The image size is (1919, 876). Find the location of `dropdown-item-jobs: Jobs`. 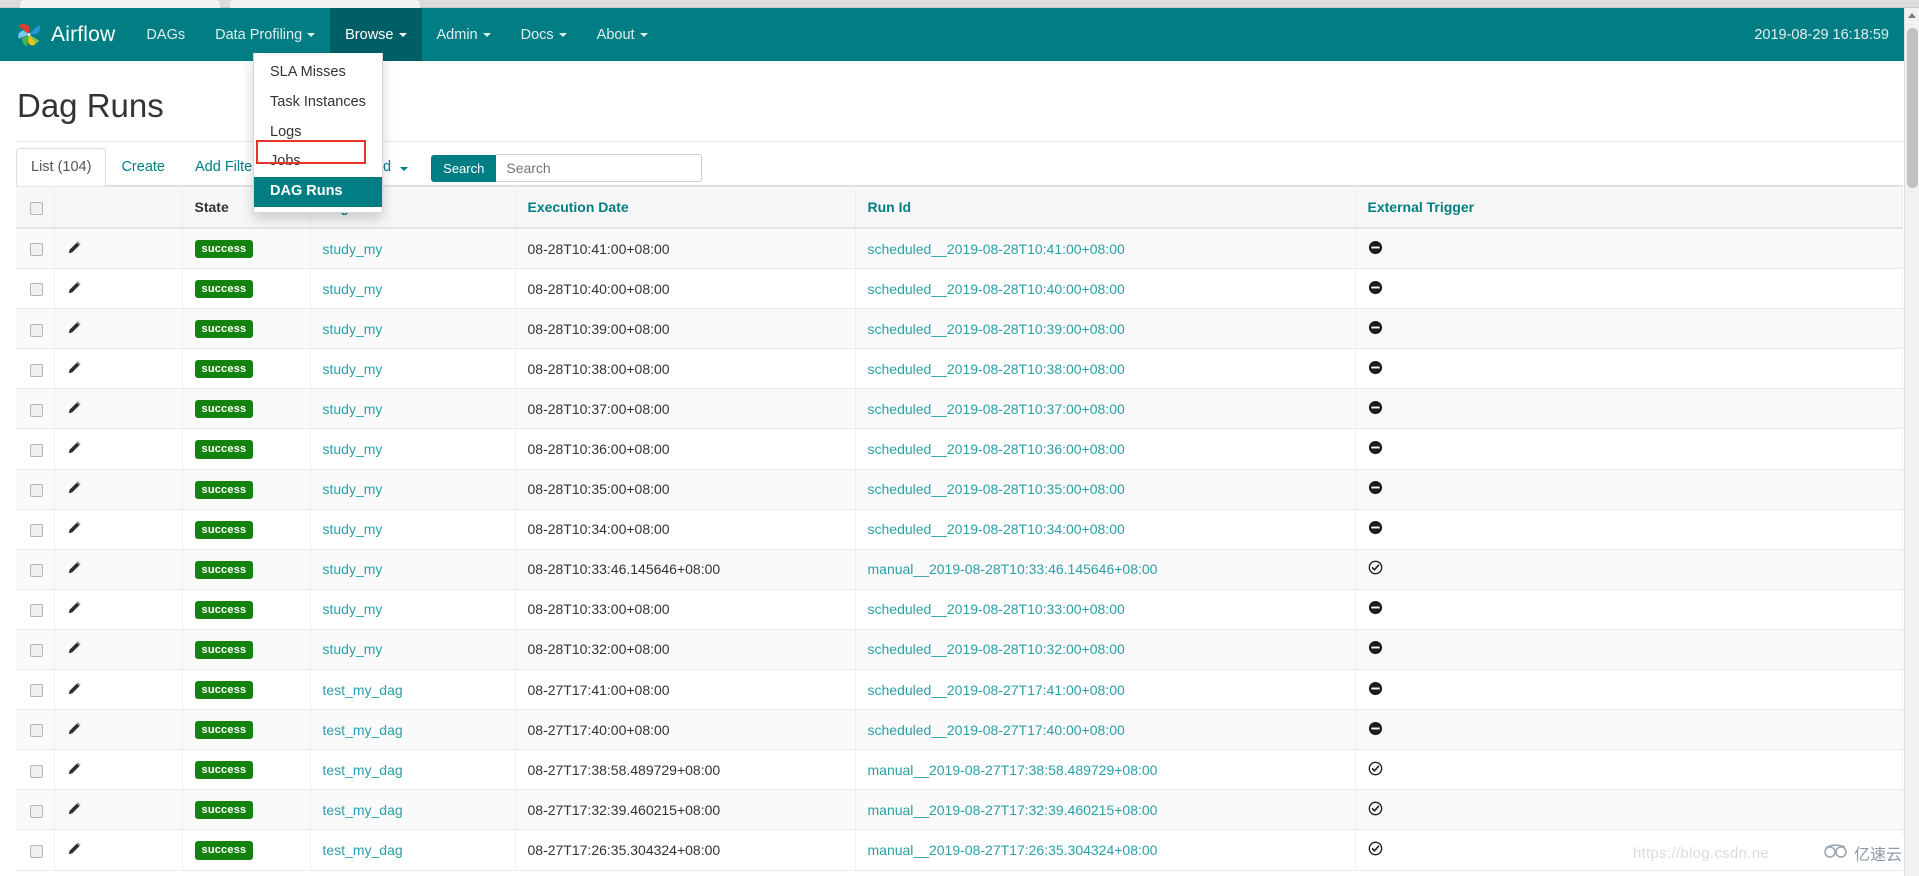

dropdown-item-jobs: Jobs is located at coordinates (318, 162).